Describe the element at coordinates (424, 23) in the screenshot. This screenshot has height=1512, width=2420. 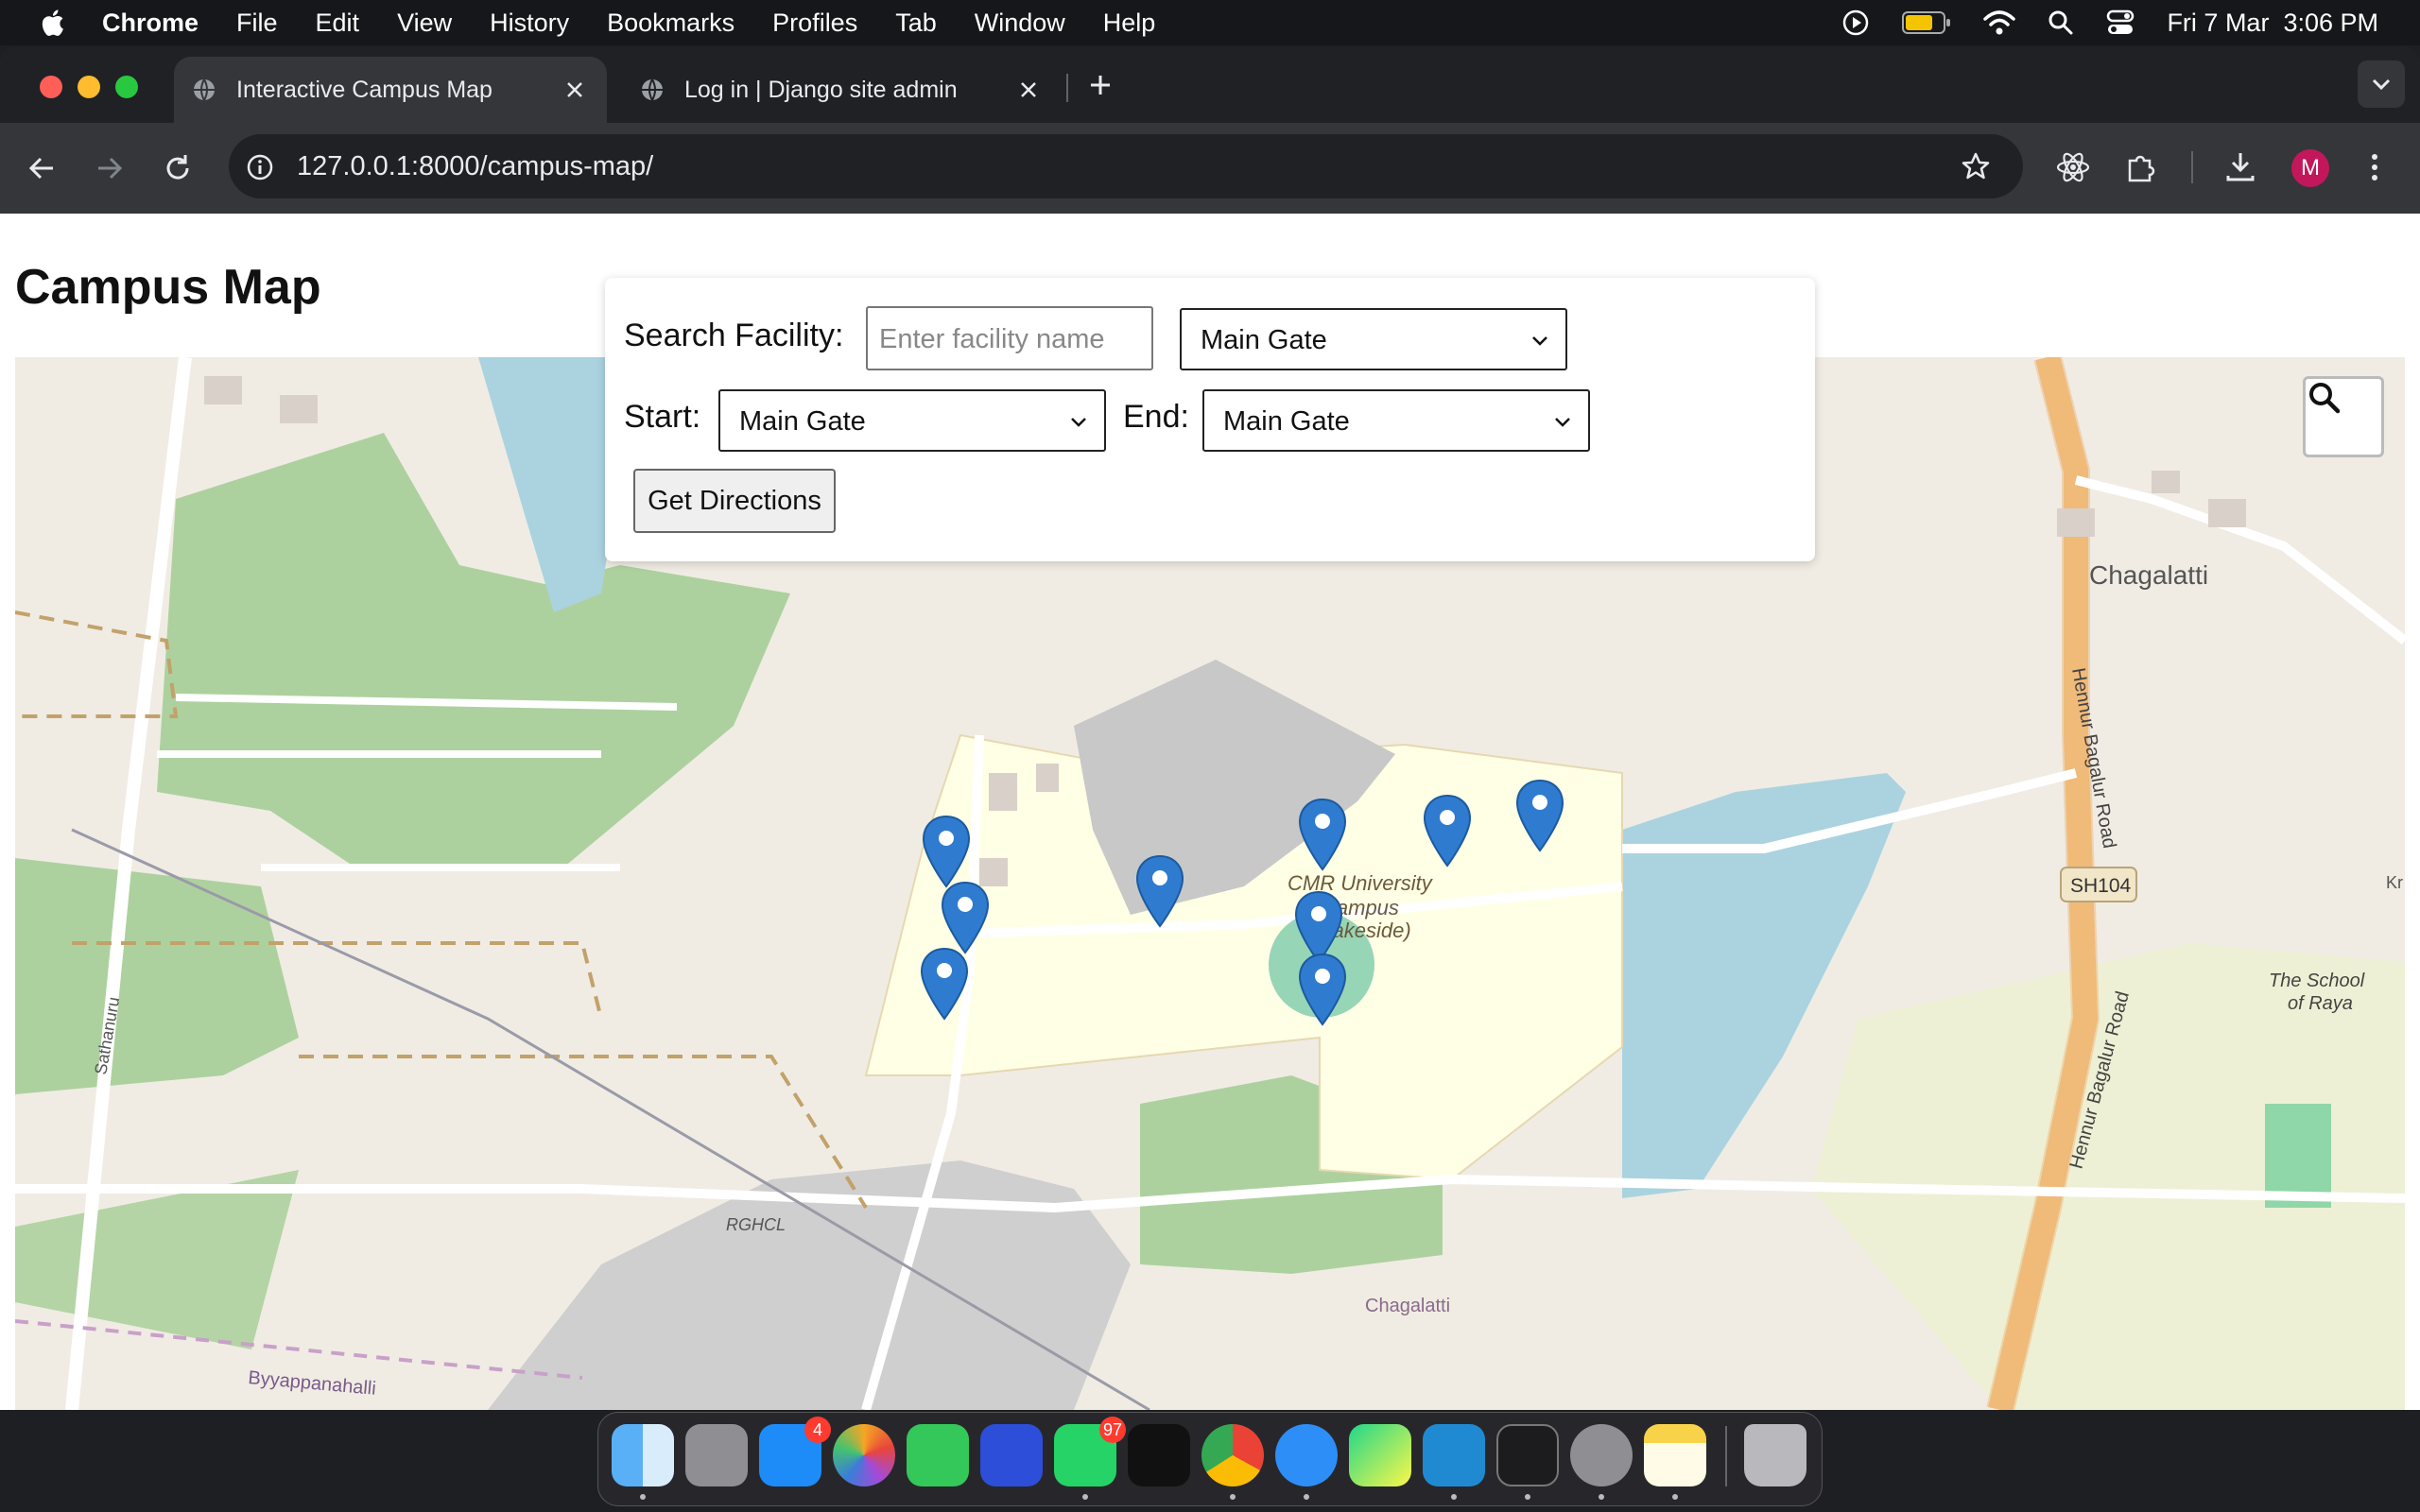
I see `menu-view: View` at that location.